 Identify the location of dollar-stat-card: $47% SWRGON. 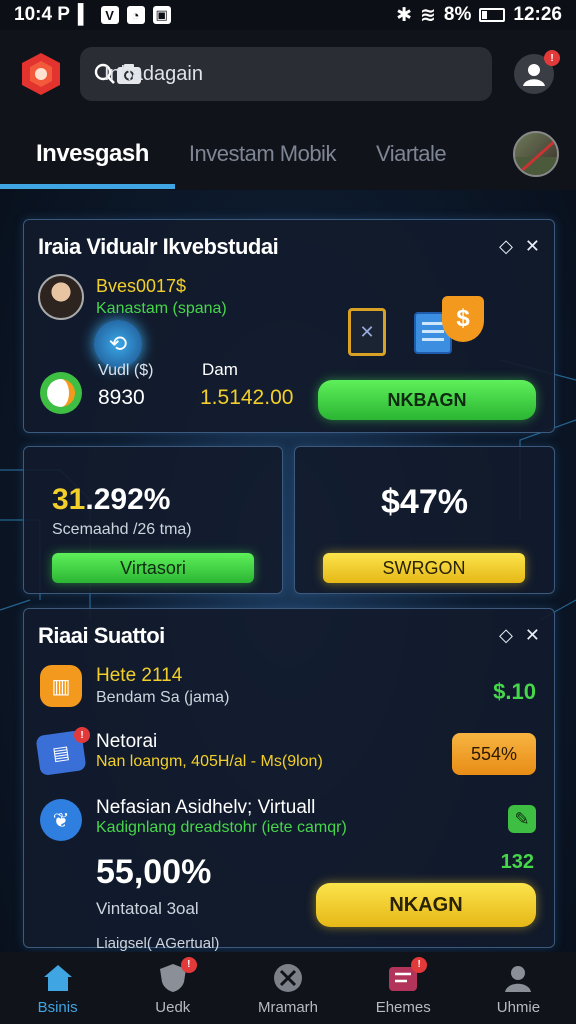
(424, 520).